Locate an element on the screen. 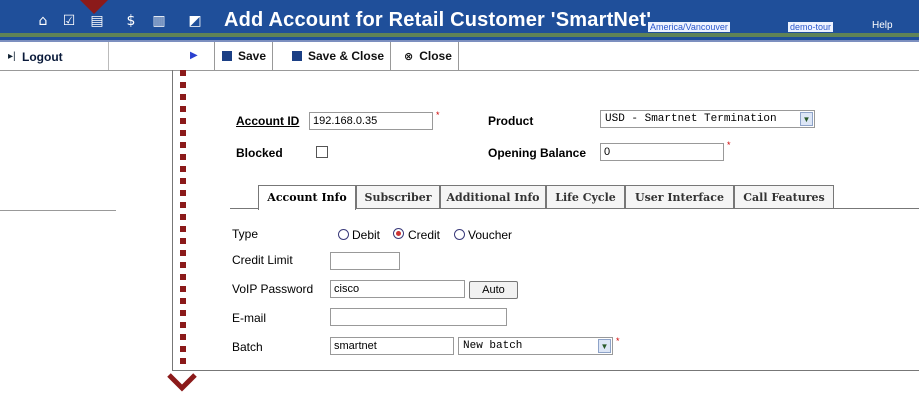 This screenshot has height=396, width=919. product-value: USD - Smartnet Termination is located at coordinates (691, 119).